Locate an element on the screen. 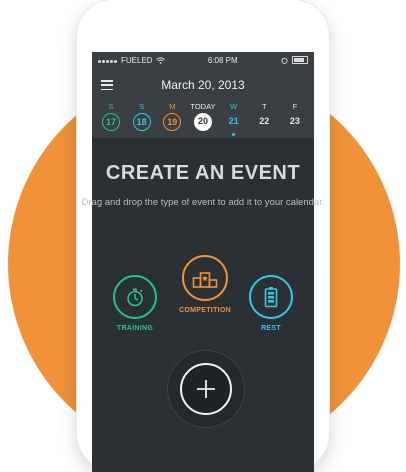 The height and width of the screenshot is (472, 406). day-cell-today: TODAY 20 is located at coordinates (203, 119).